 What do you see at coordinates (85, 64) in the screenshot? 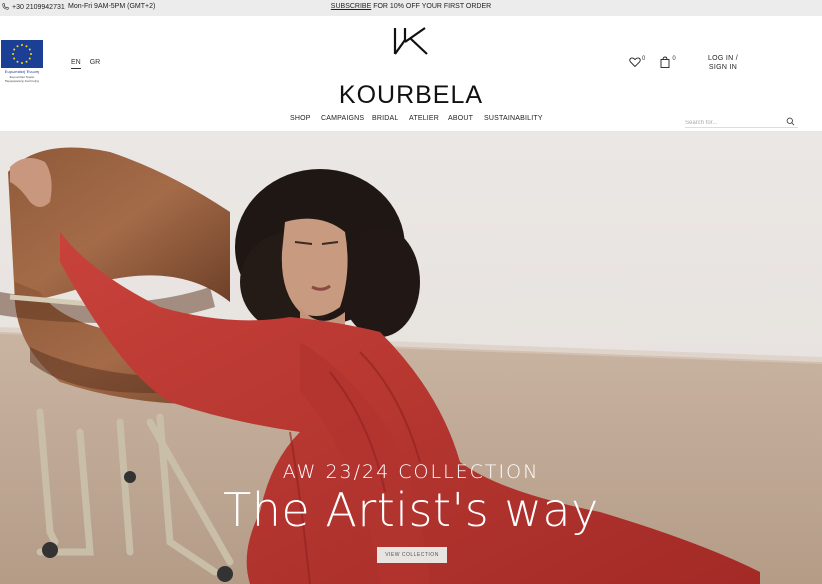
I see `language-switcher: EN GR` at bounding box center [85, 64].